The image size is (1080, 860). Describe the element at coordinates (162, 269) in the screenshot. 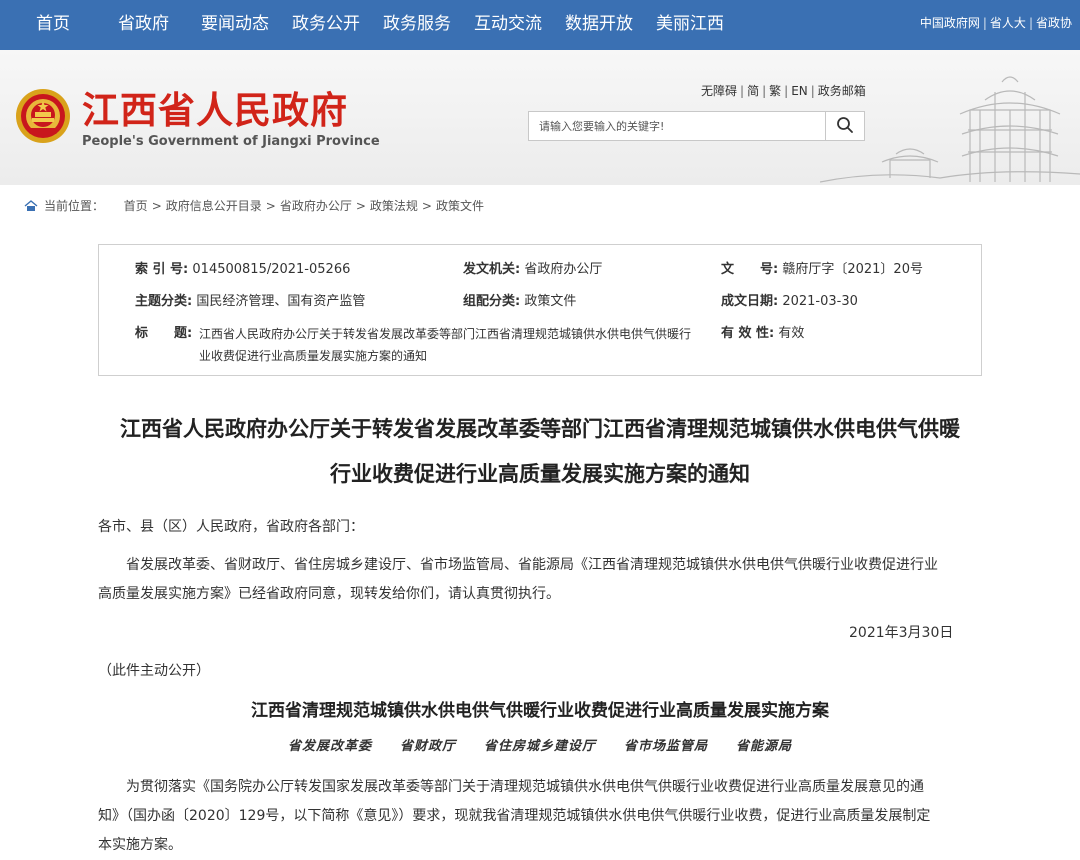

I see `meta-index-label: 索 引 号:` at that location.